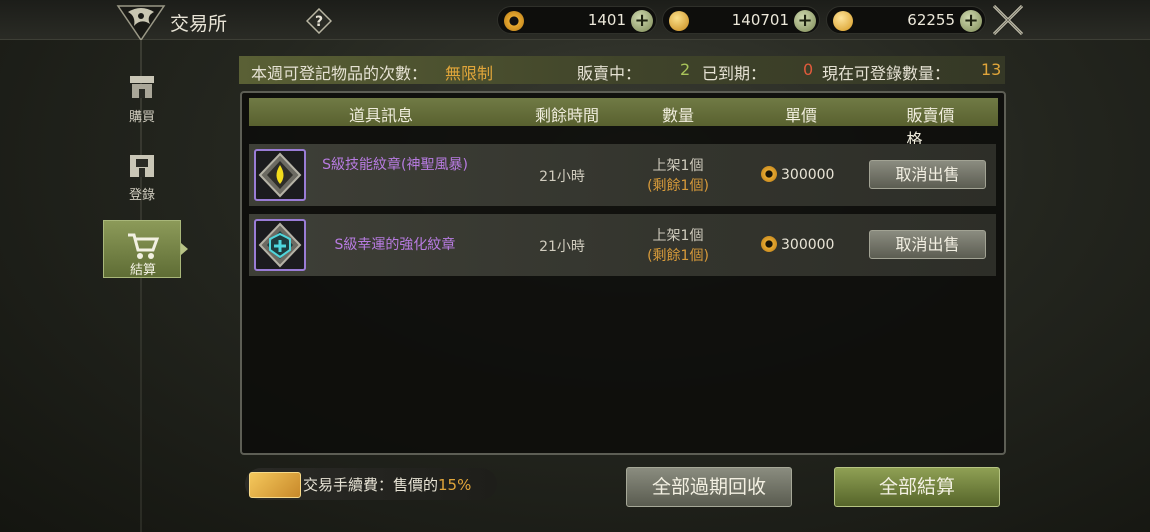 The width and height of the screenshot is (1150, 532). Describe the element at coordinates (609, 73) in the screenshot. I see `selling-label: 販賣中：` at that location.